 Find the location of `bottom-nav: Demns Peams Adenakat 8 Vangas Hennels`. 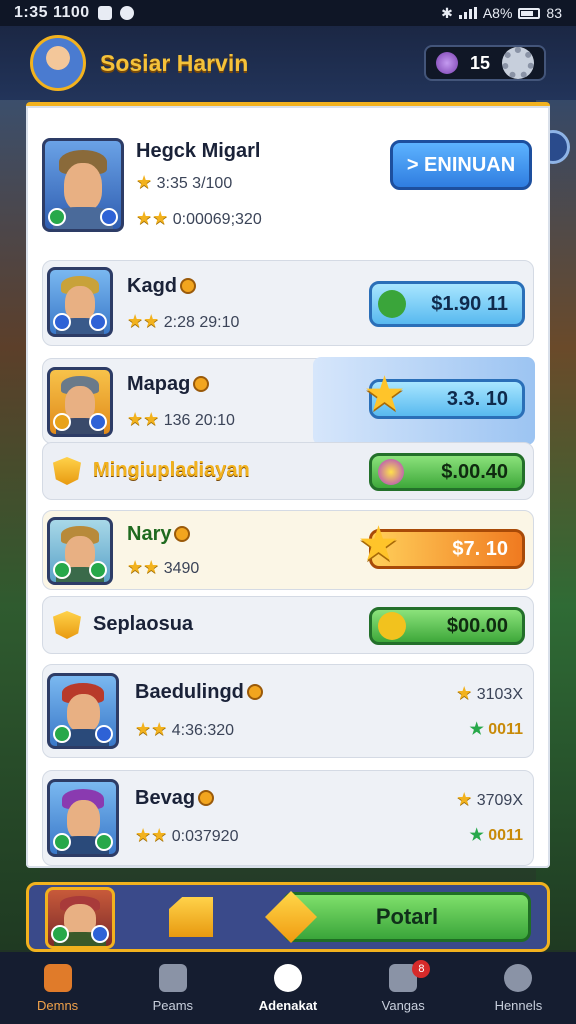

bottom-nav: Demns Peams Adenakat 8 Vangas Hennels is located at coordinates (288, 988).